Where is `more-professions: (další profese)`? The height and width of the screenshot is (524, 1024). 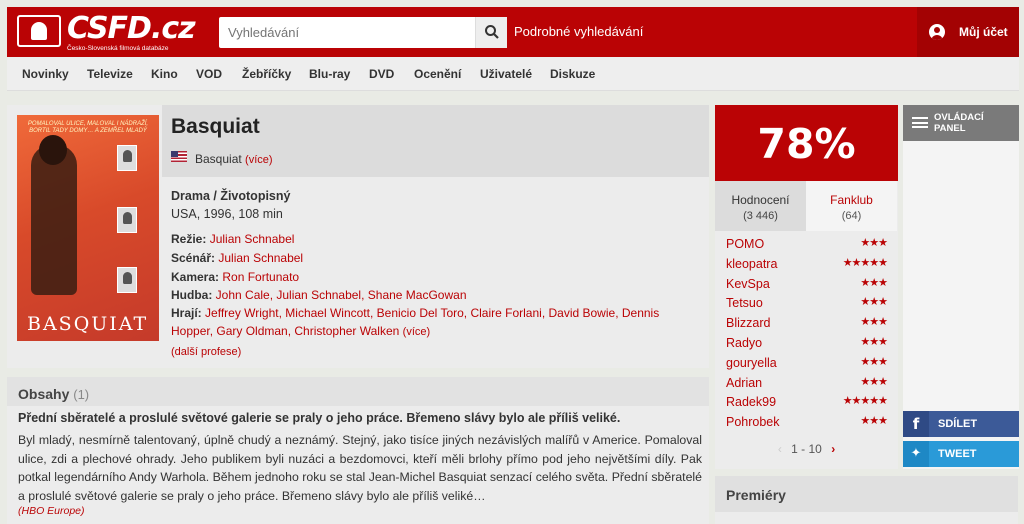
more-professions: (další profese) is located at coordinates (206, 351).